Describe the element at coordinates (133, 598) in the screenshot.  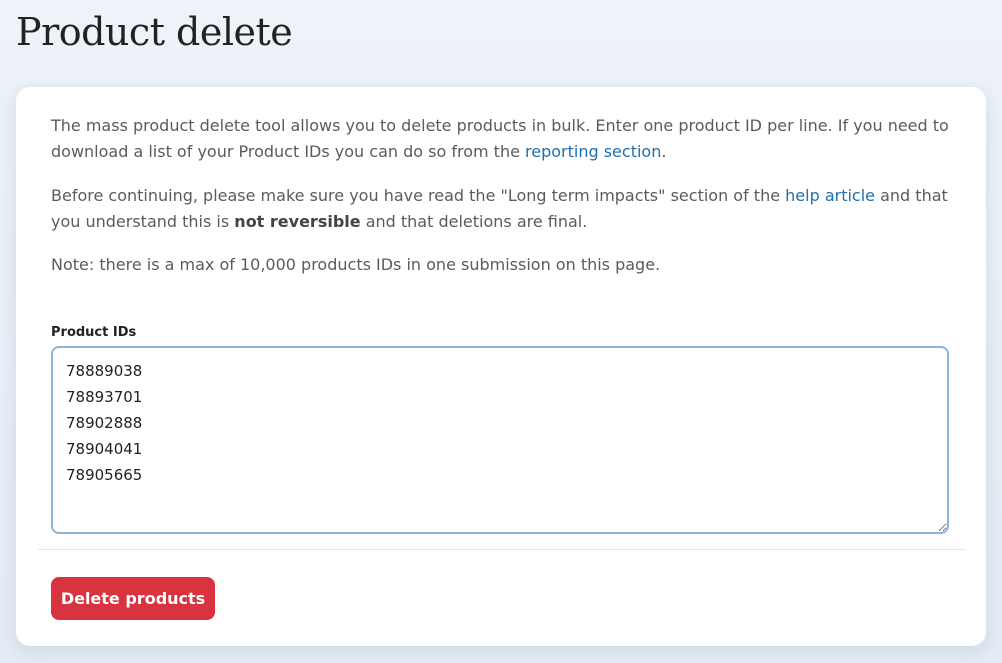
I see `delete-products-button: Delete products` at that location.